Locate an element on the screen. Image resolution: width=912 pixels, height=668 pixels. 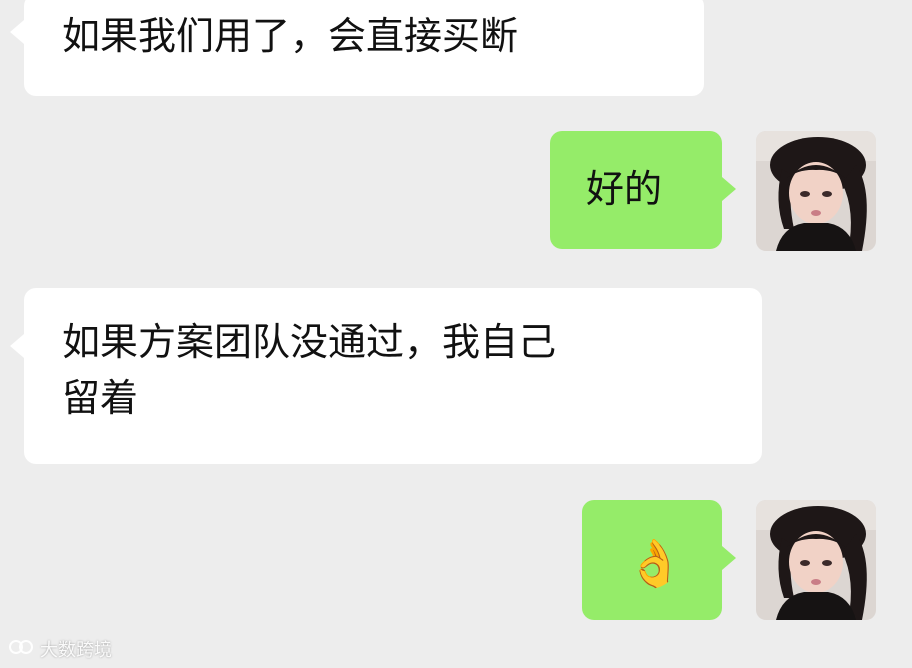
incoming-message-line: 留着 is located at coordinates (100, 398).